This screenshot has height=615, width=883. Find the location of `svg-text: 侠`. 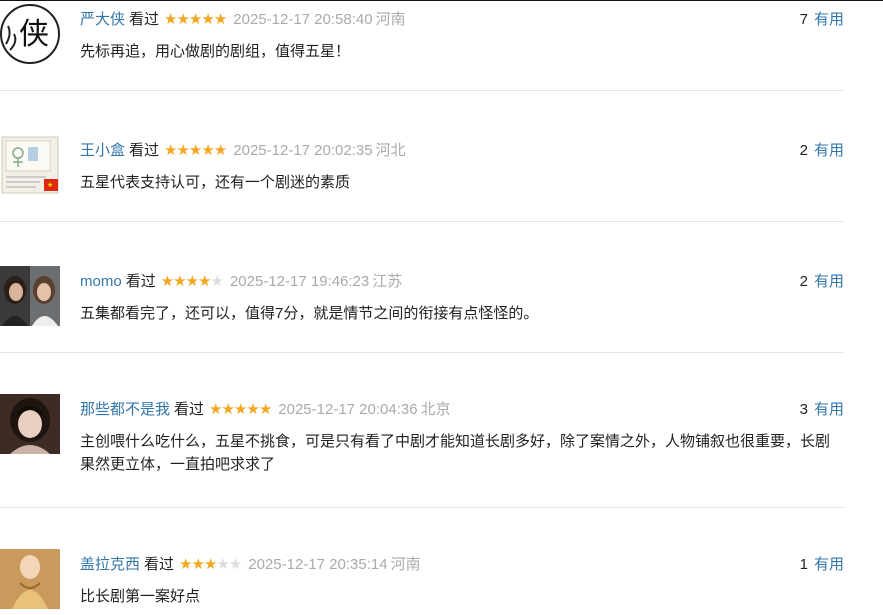

svg-text: 侠 is located at coordinates (34, 34).